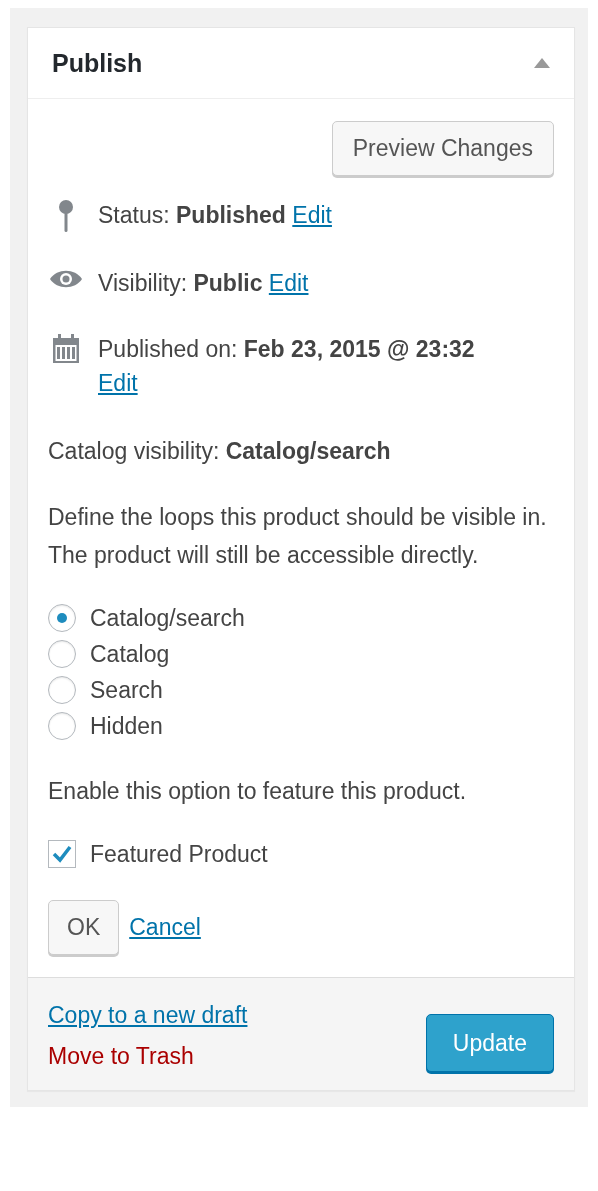  I want to click on update-button: Update, so click(489, 1043).